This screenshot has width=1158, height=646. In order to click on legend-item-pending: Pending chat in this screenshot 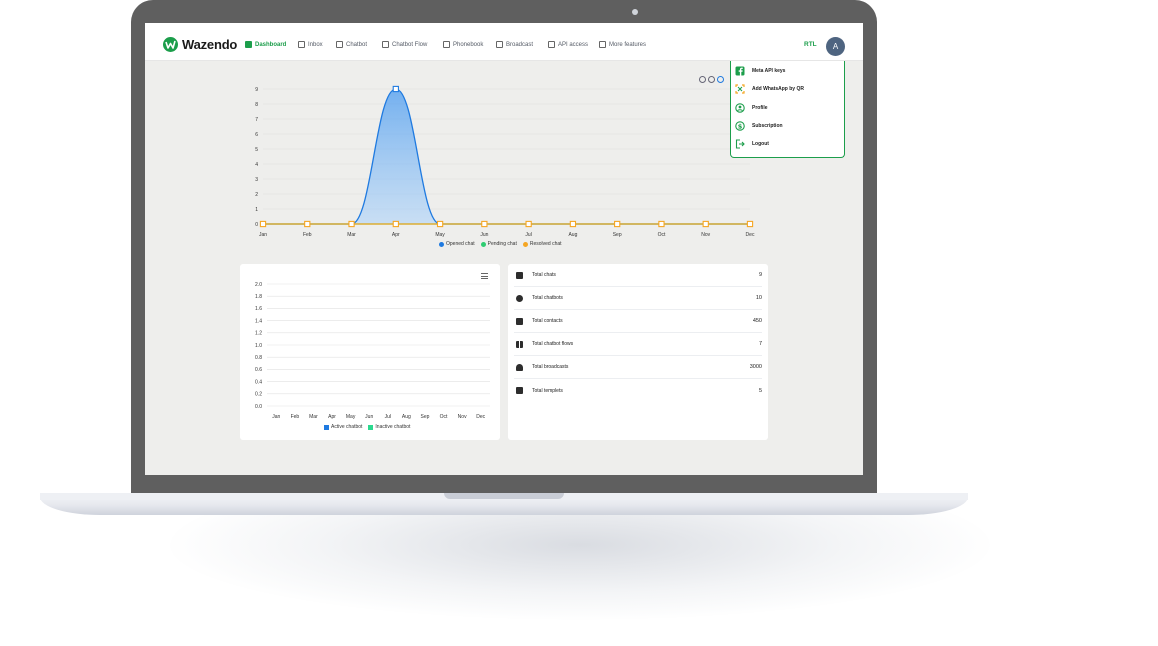, I will do `click(498, 244)`.